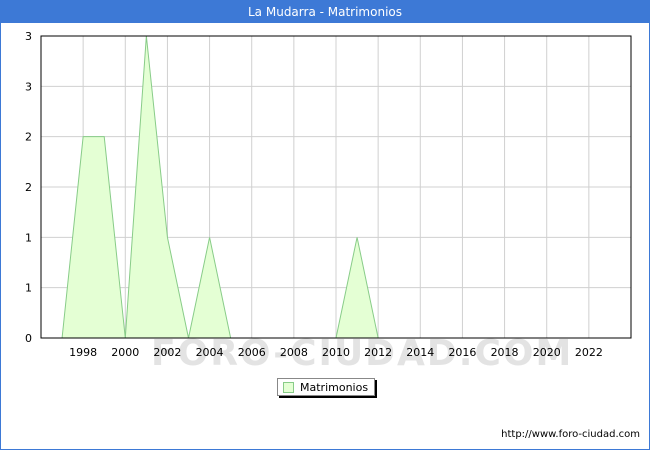  I want to click on x-tick-label: 2010, so click(336, 352).